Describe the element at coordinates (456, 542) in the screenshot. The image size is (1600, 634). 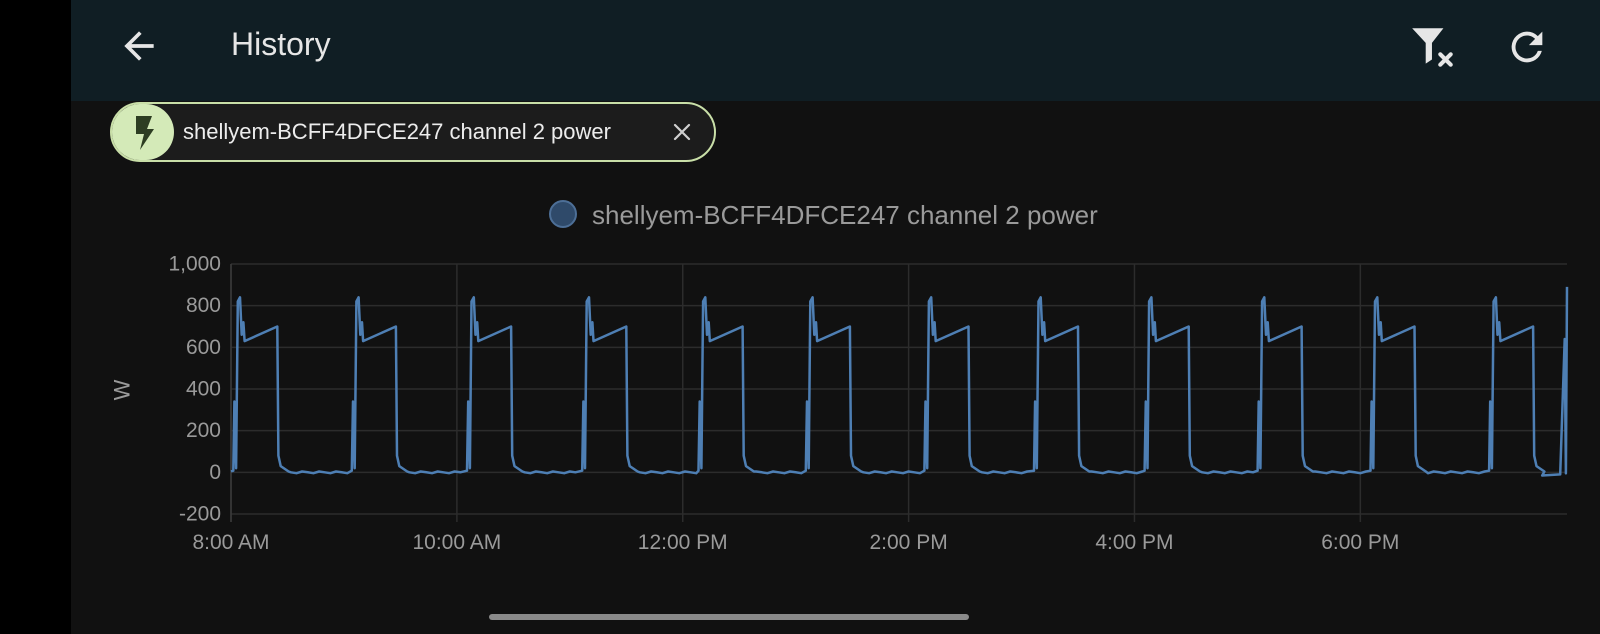
I see `x-tick-label: 10:00 AM` at that location.